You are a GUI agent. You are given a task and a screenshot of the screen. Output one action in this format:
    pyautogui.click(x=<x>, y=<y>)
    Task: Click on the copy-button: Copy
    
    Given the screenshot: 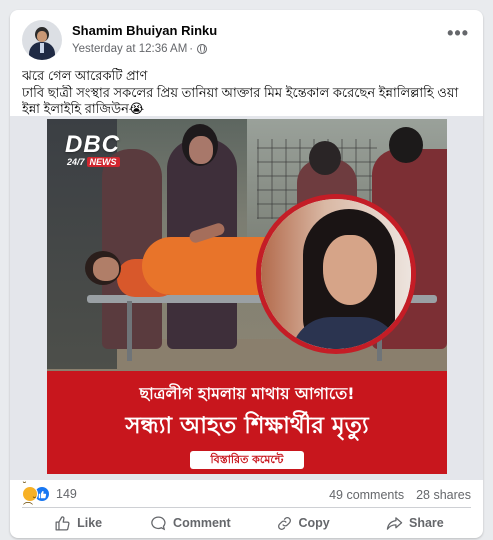 What is the action you would take?
    pyautogui.click(x=303, y=523)
    